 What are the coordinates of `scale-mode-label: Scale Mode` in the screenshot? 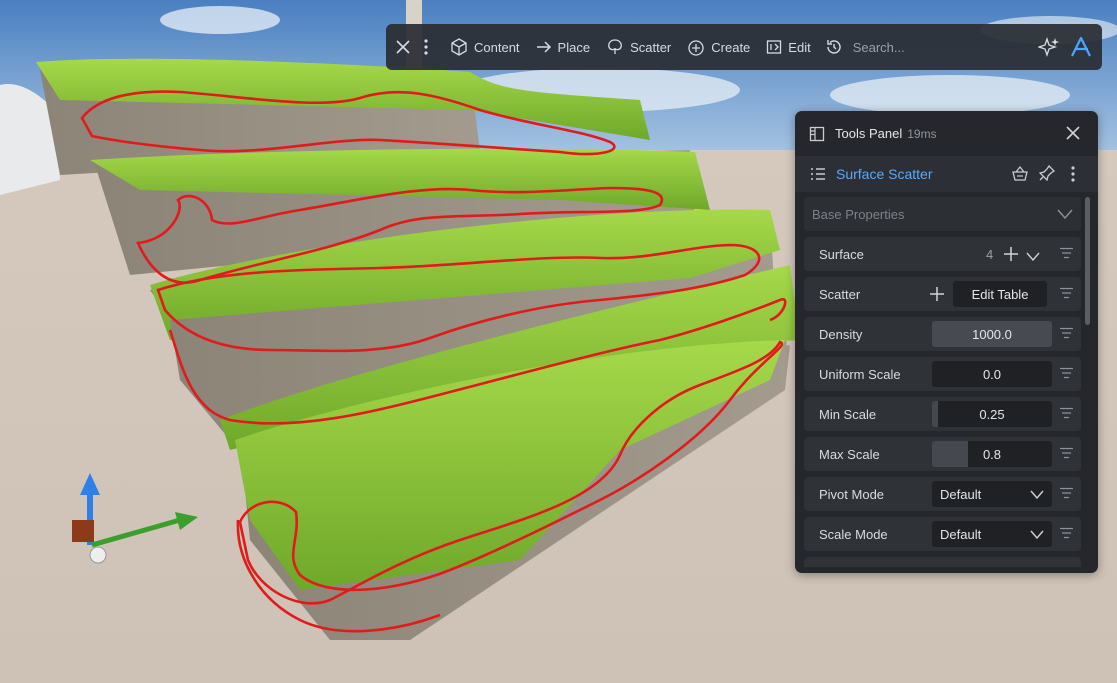 It's located at (853, 534).